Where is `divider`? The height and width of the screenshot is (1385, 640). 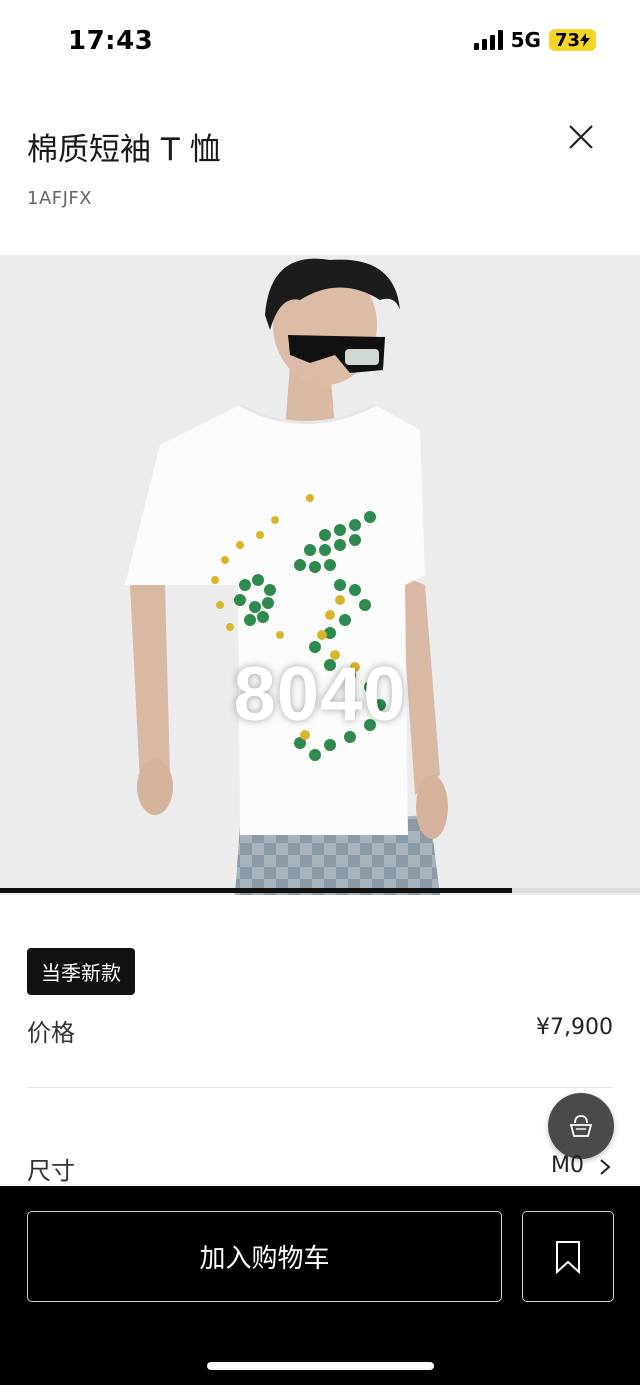
divider is located at coordinates (320, 1087).